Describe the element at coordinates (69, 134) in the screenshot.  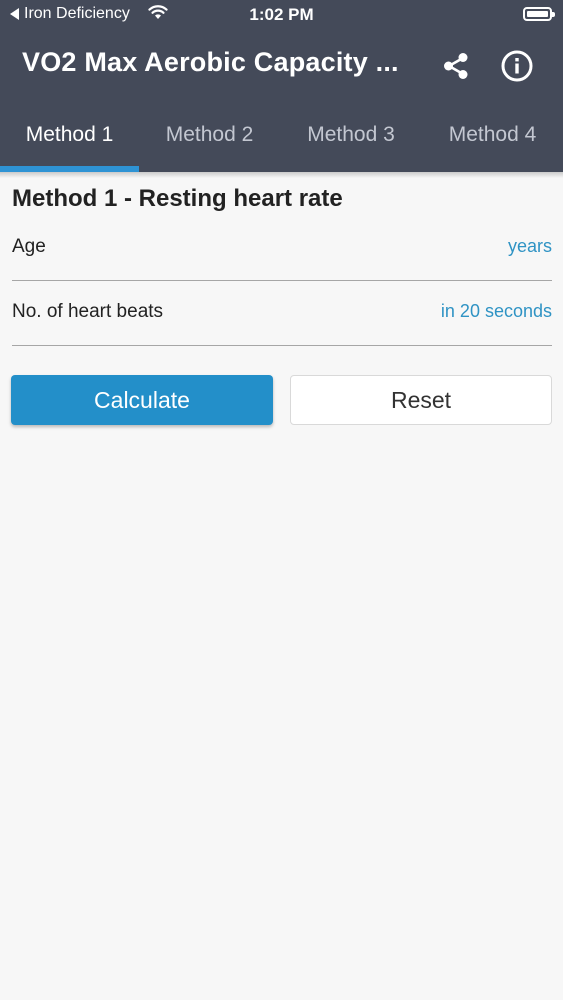
I see `tab-label: Method 1` at that location.